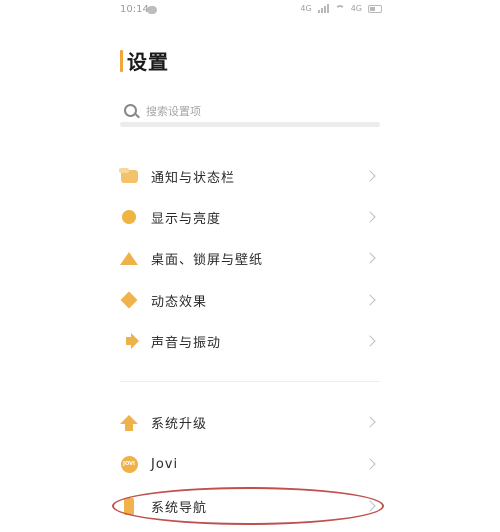 The width and height of the screenshot is (500, 532). I want to click on settings-item-label: 系统升级, so click(179, 424).